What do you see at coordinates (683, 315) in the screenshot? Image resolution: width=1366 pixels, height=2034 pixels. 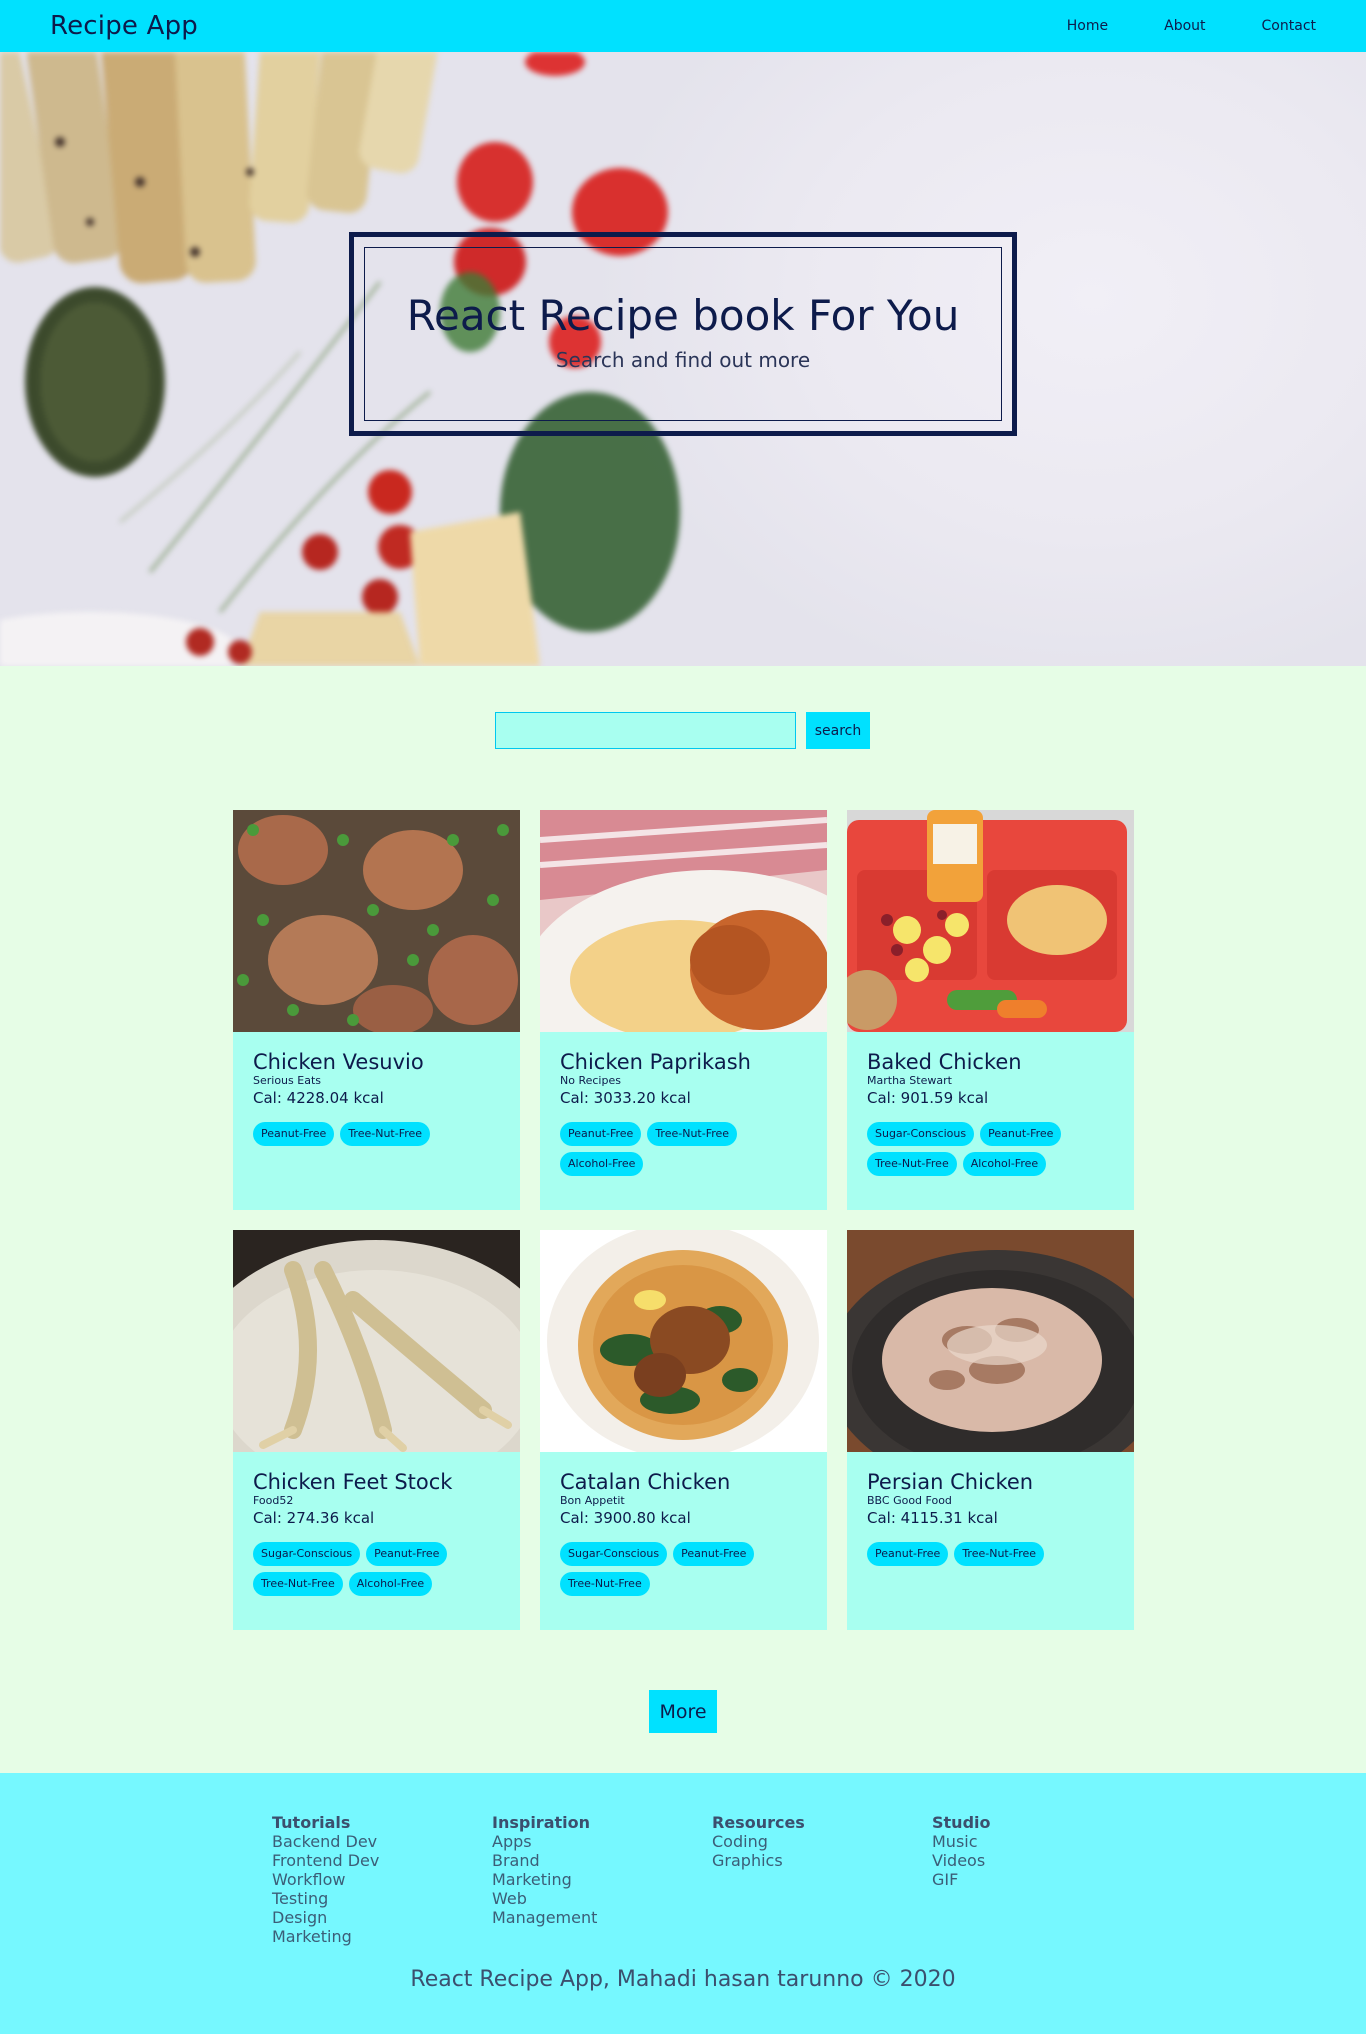 I see `hero-title: React Recipe book For You` at bounding box center [683, 315].